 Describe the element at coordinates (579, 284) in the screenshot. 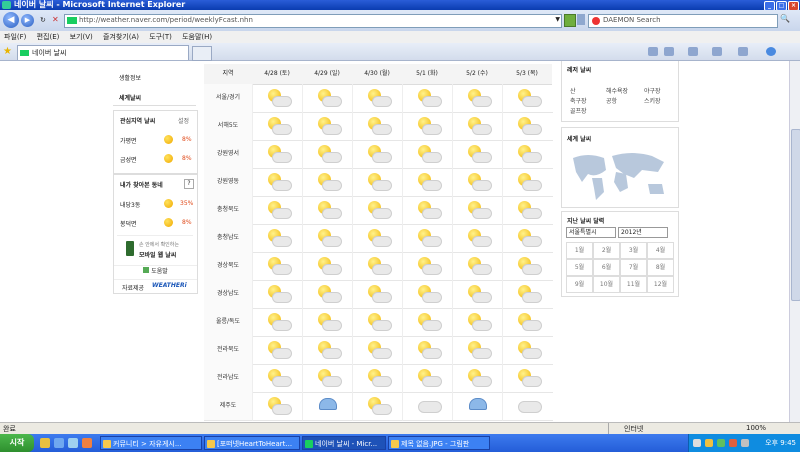

I see `month-cell: 9월` at that location.